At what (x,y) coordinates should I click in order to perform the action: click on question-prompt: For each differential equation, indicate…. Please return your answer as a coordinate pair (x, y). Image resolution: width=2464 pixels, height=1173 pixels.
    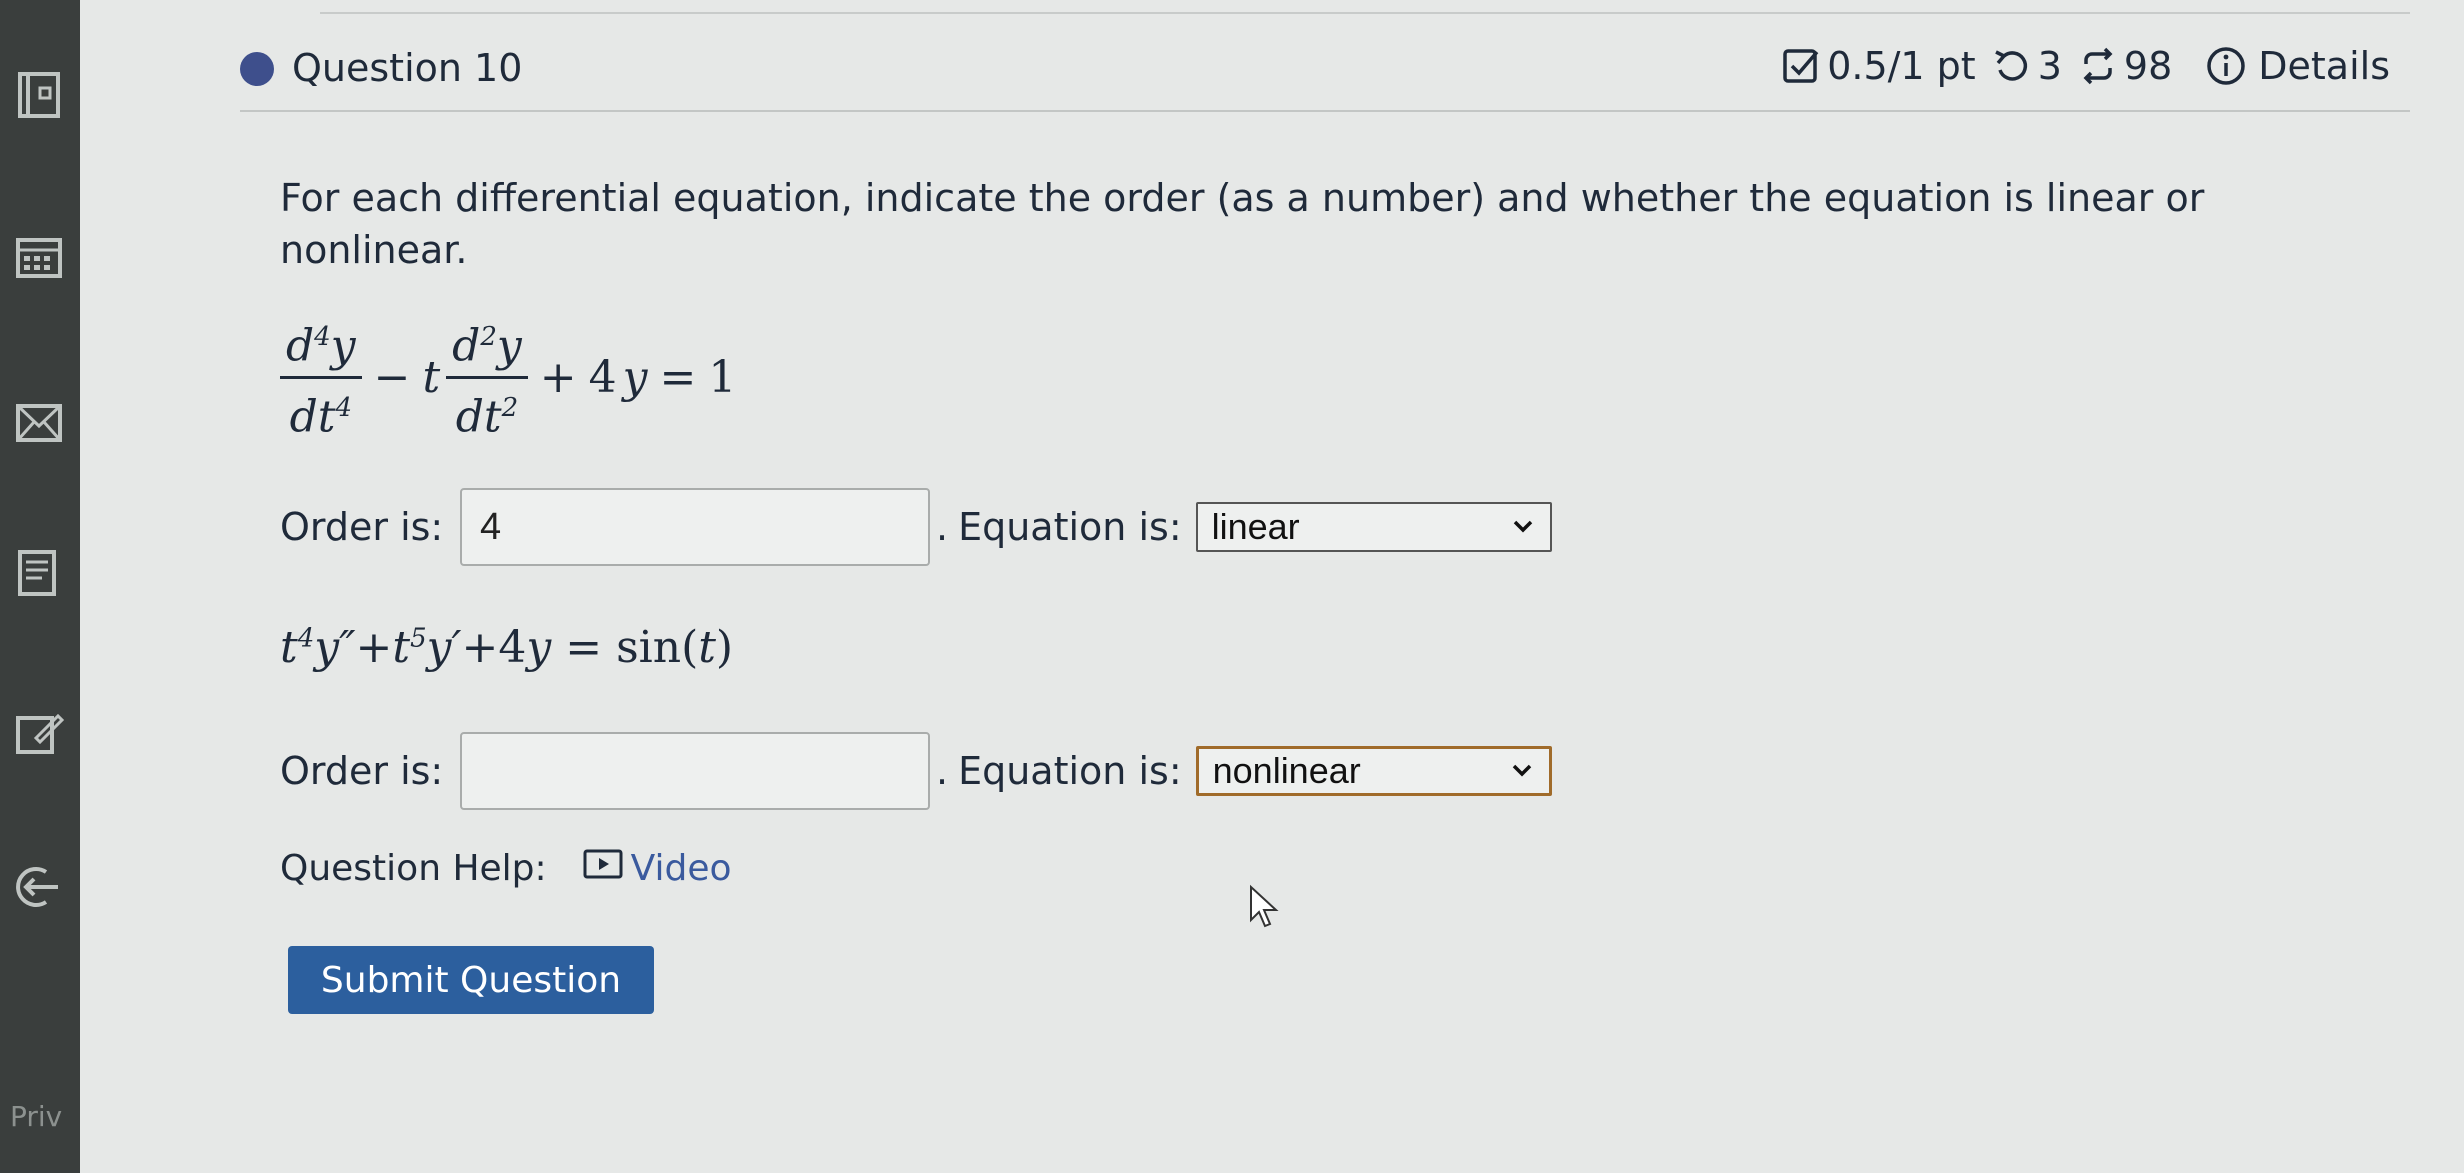
    Looking at the image, I should click on (1242, 224).